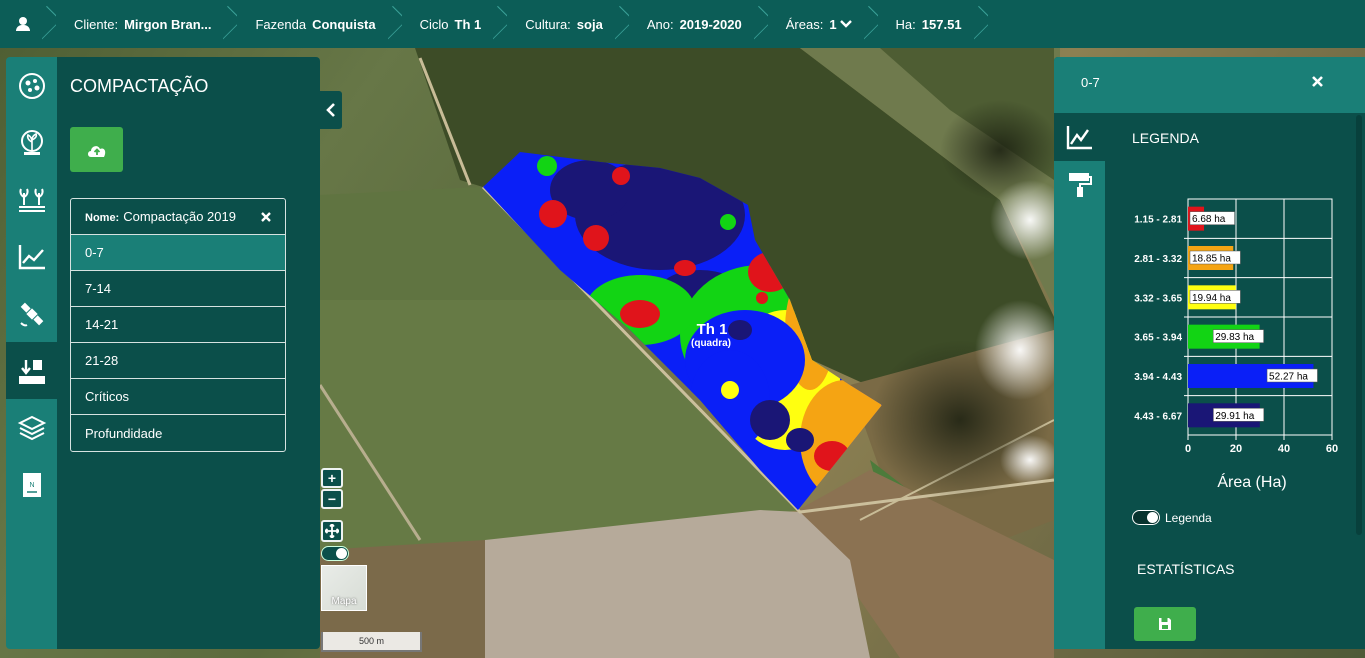  I want to click on collapse-panel-button, so click(331, 110).